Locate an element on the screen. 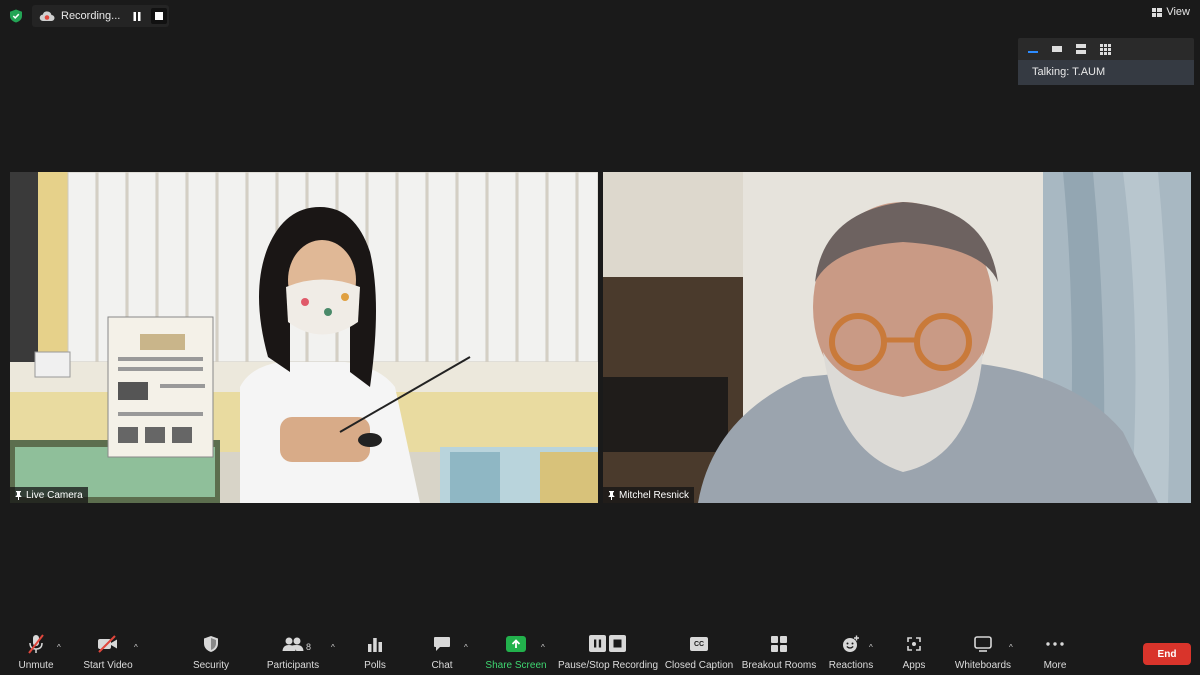  video-camera-off-icon is located at coordinates (107, 644).